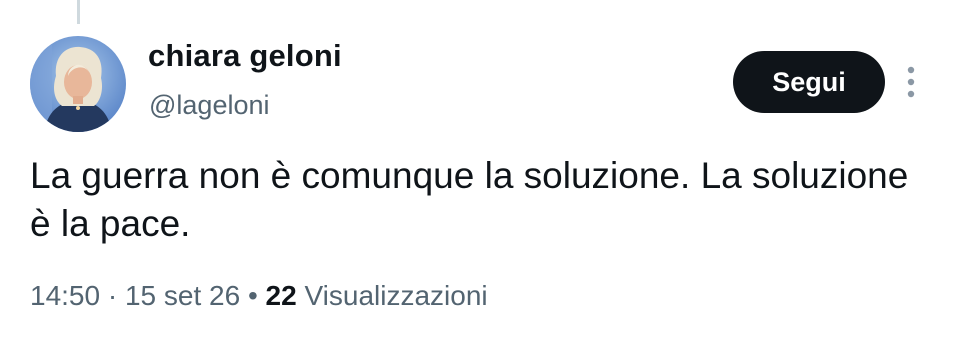  I want to click on avatar, so click(78, 84).